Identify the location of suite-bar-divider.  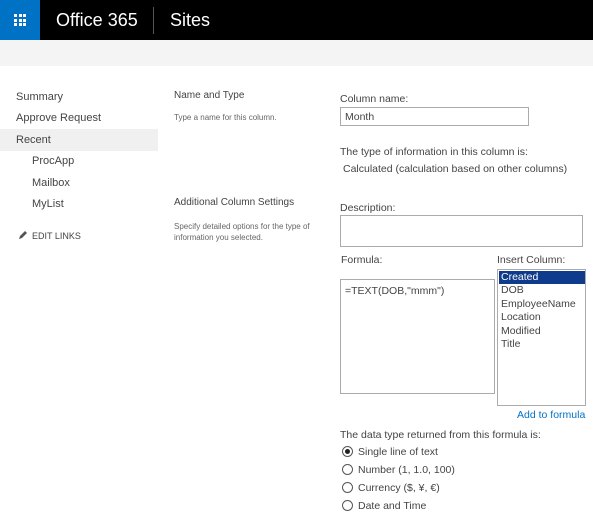
(153, 20).